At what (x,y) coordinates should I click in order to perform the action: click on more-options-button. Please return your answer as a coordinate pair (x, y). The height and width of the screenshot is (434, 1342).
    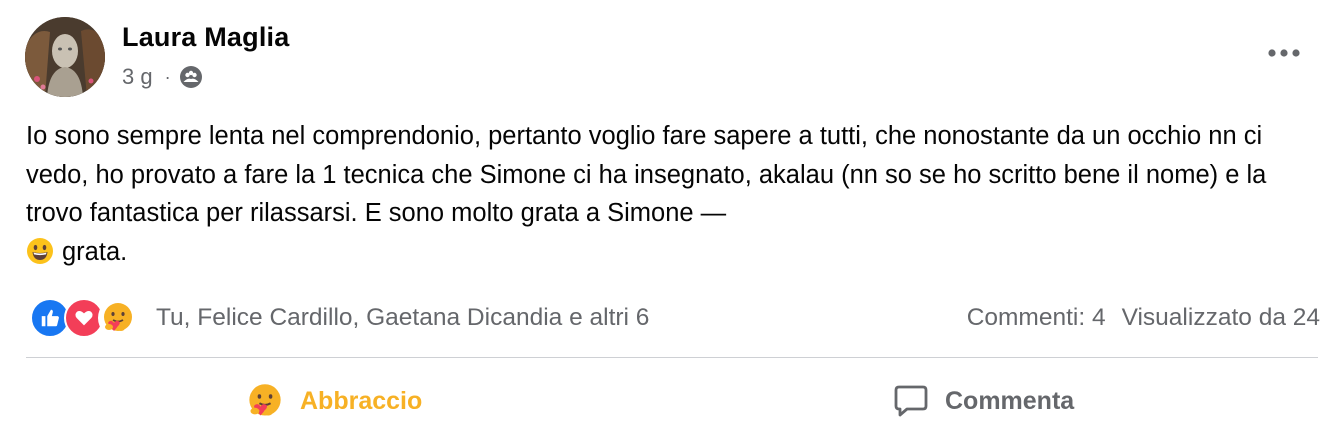
    Looking at the image, I should click on (1284, 53).